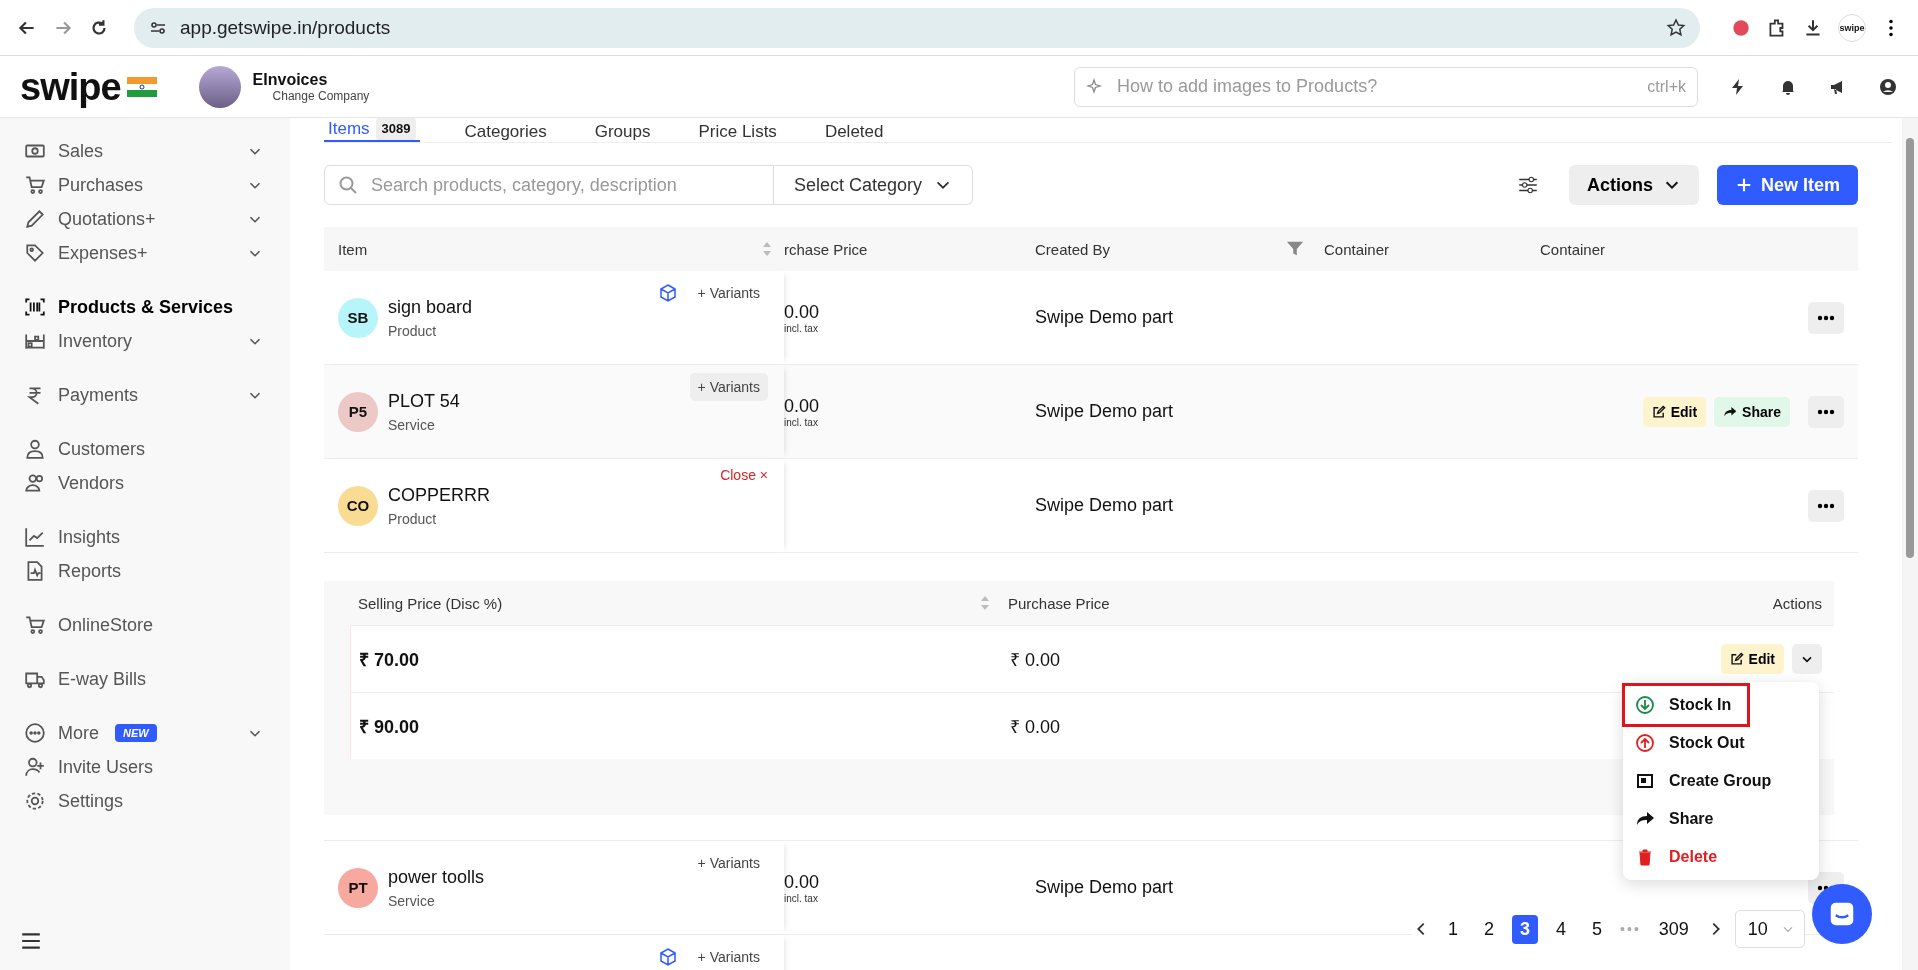 This screenshot has width=1918, height=970. I want to click on new-item-button: New Item, so click(1787, 185).